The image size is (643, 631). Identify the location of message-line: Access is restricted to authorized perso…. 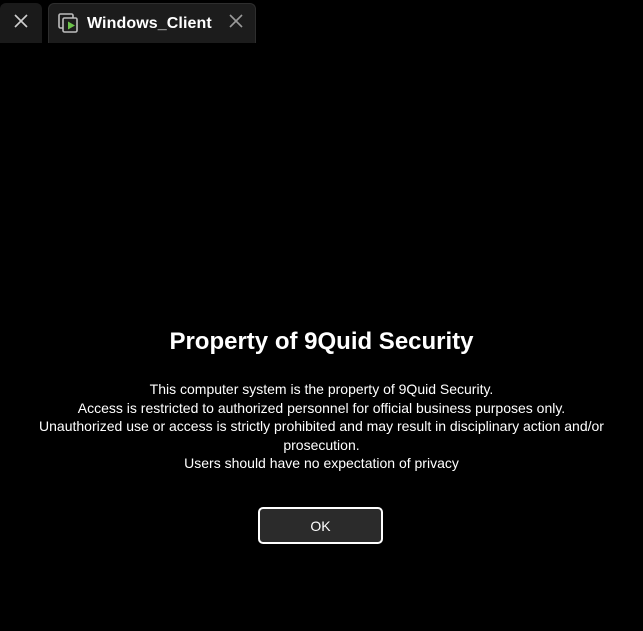
(321, 407).